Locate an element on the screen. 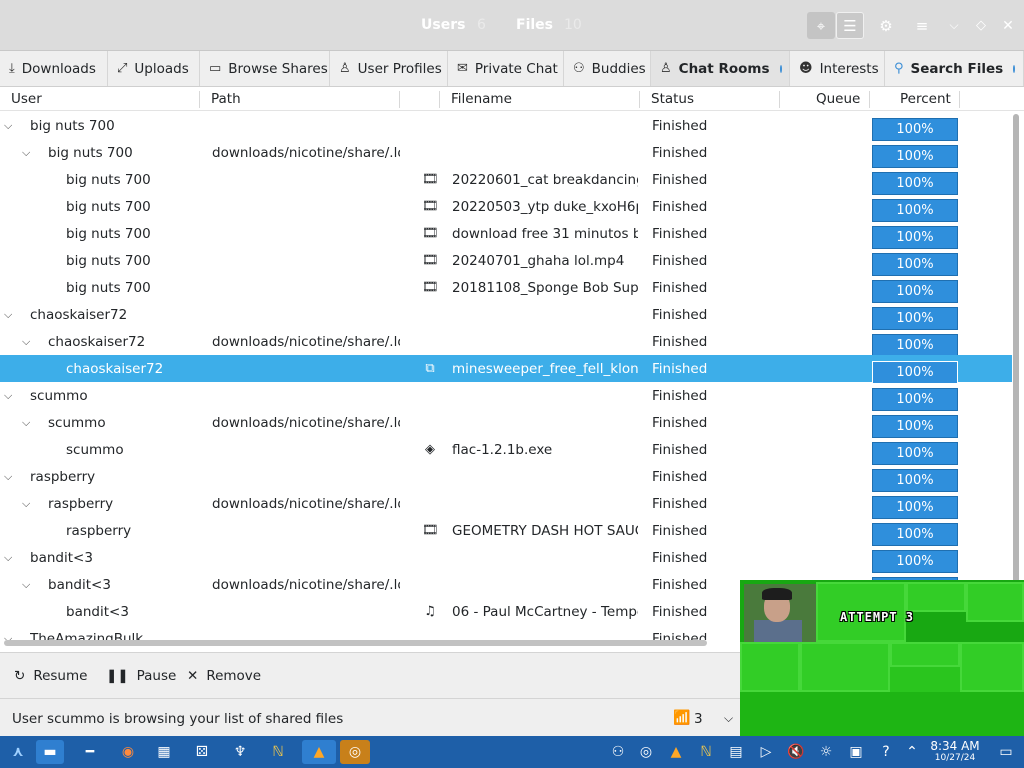  remove-button: ✕ Remove is located at coordinates (224, 676).